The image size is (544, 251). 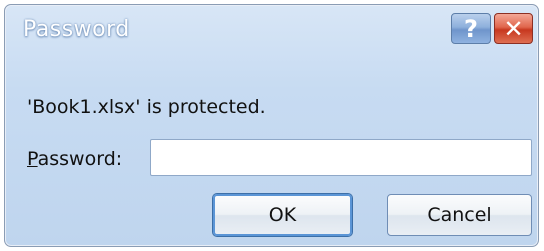 What do you see at coordinates (146, 107) in the screenshot?
I see `protected-message: 'Book1.xlsx' is protected.` at bounding box center [146, 107].